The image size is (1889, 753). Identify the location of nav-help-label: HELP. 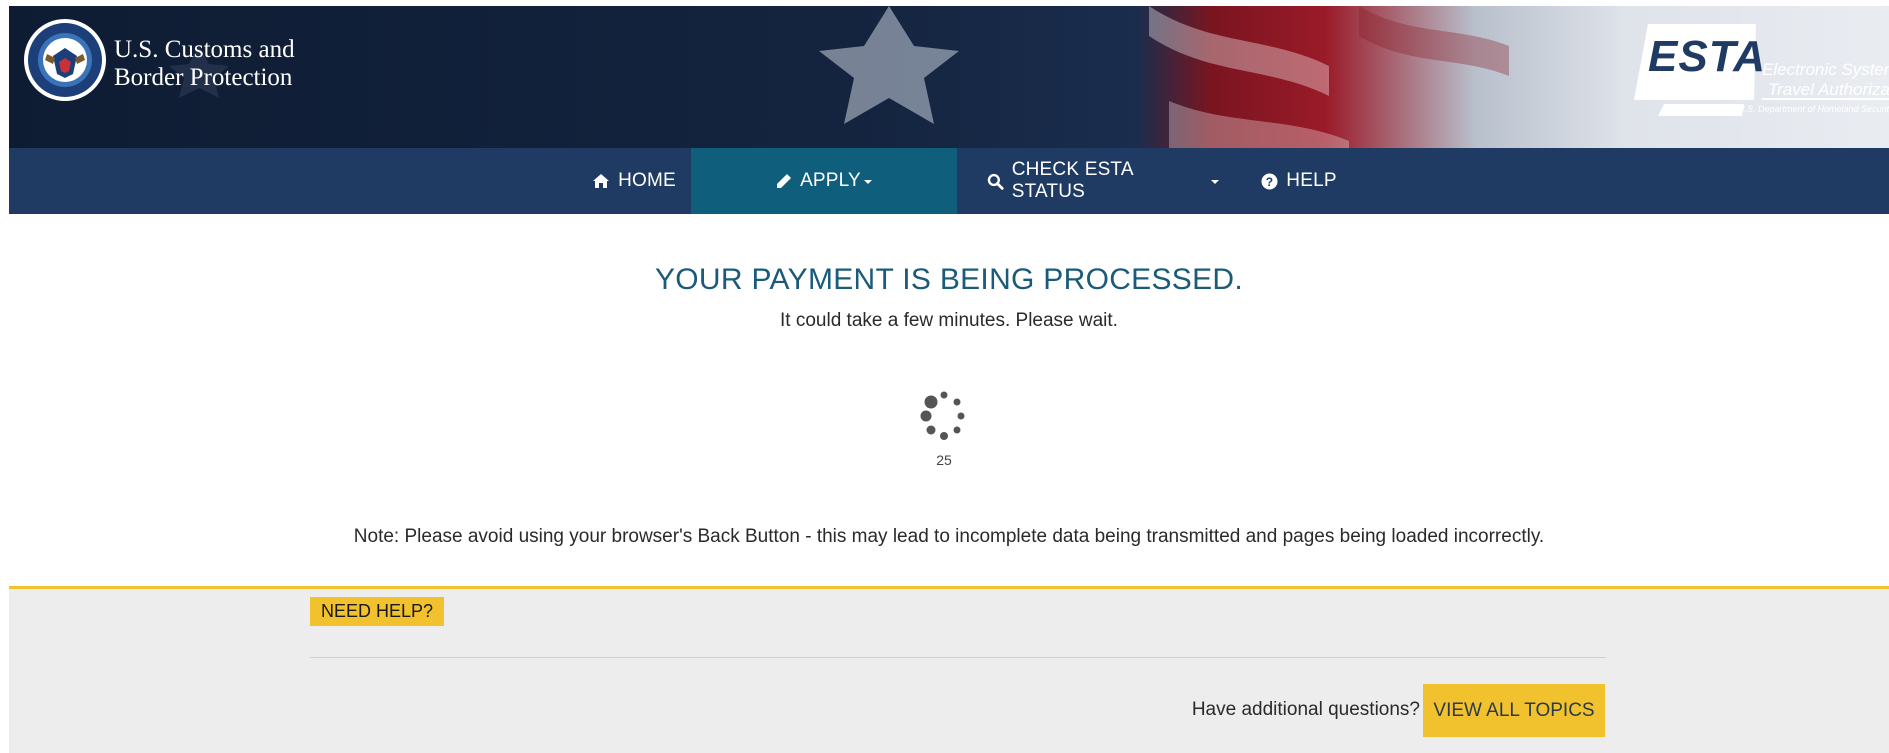
(1311, 180).